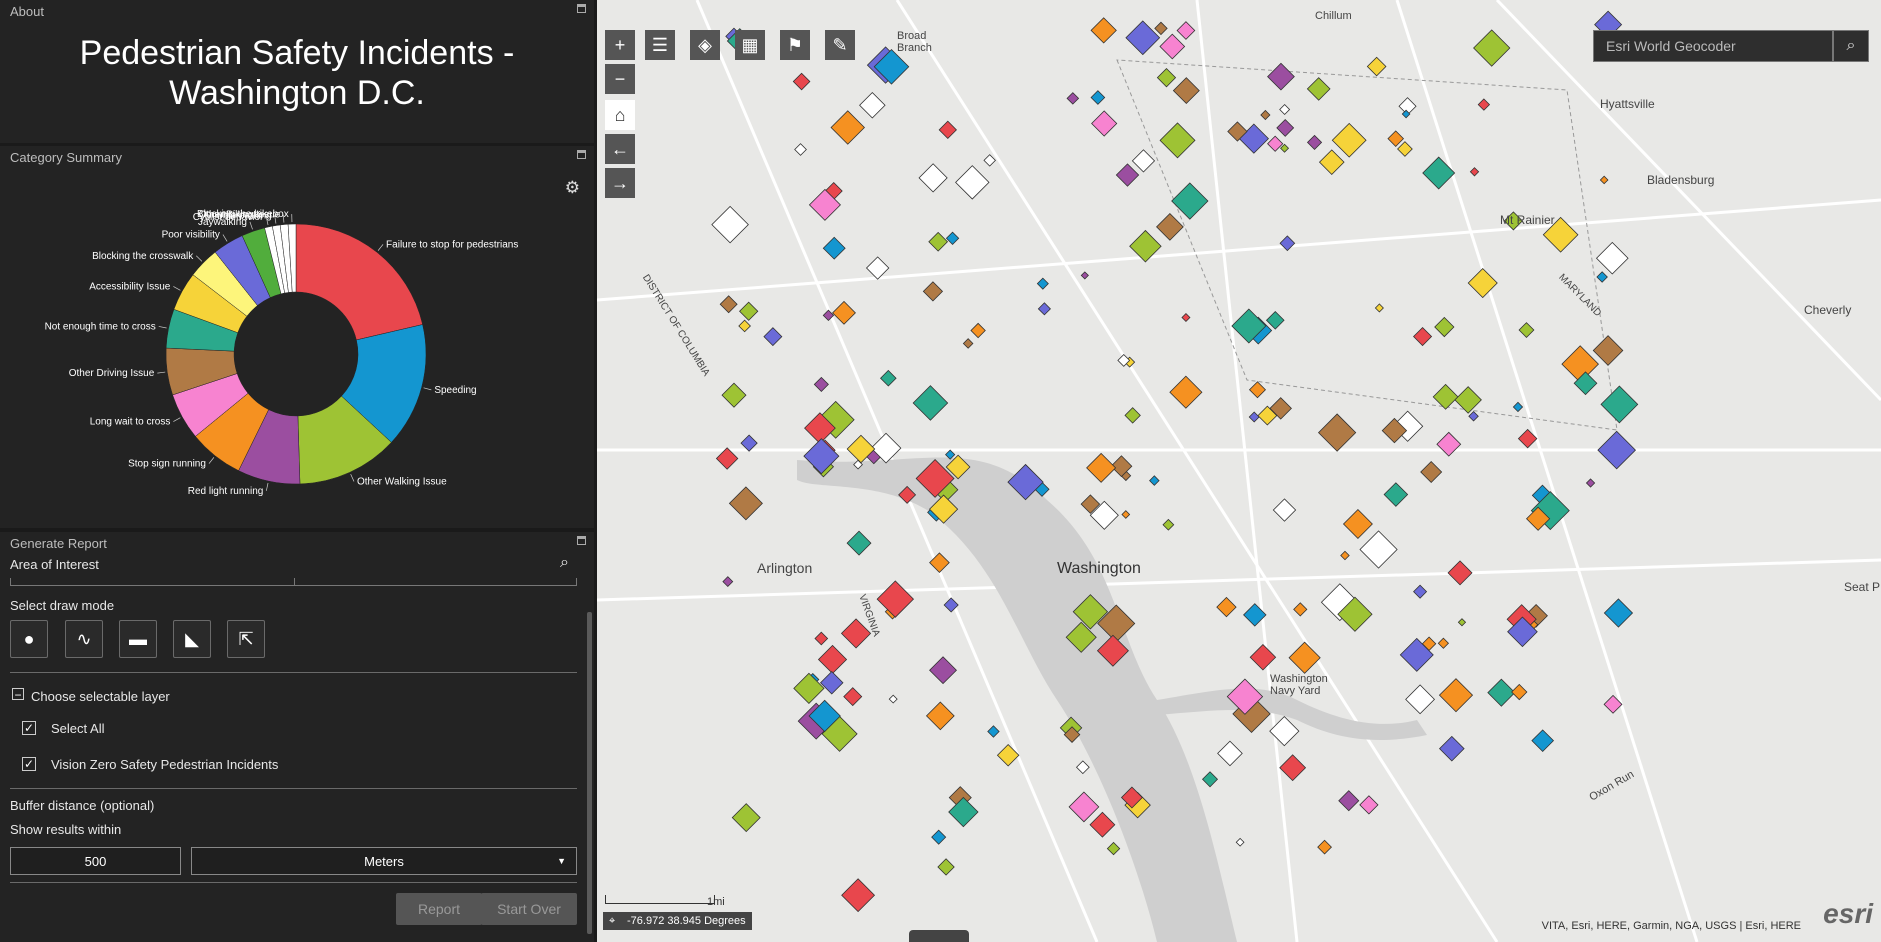  What do you see at coordinates (620, 45) in the screenshot?
I see `zoom-in-button: +` at bounding box center [620, 45].